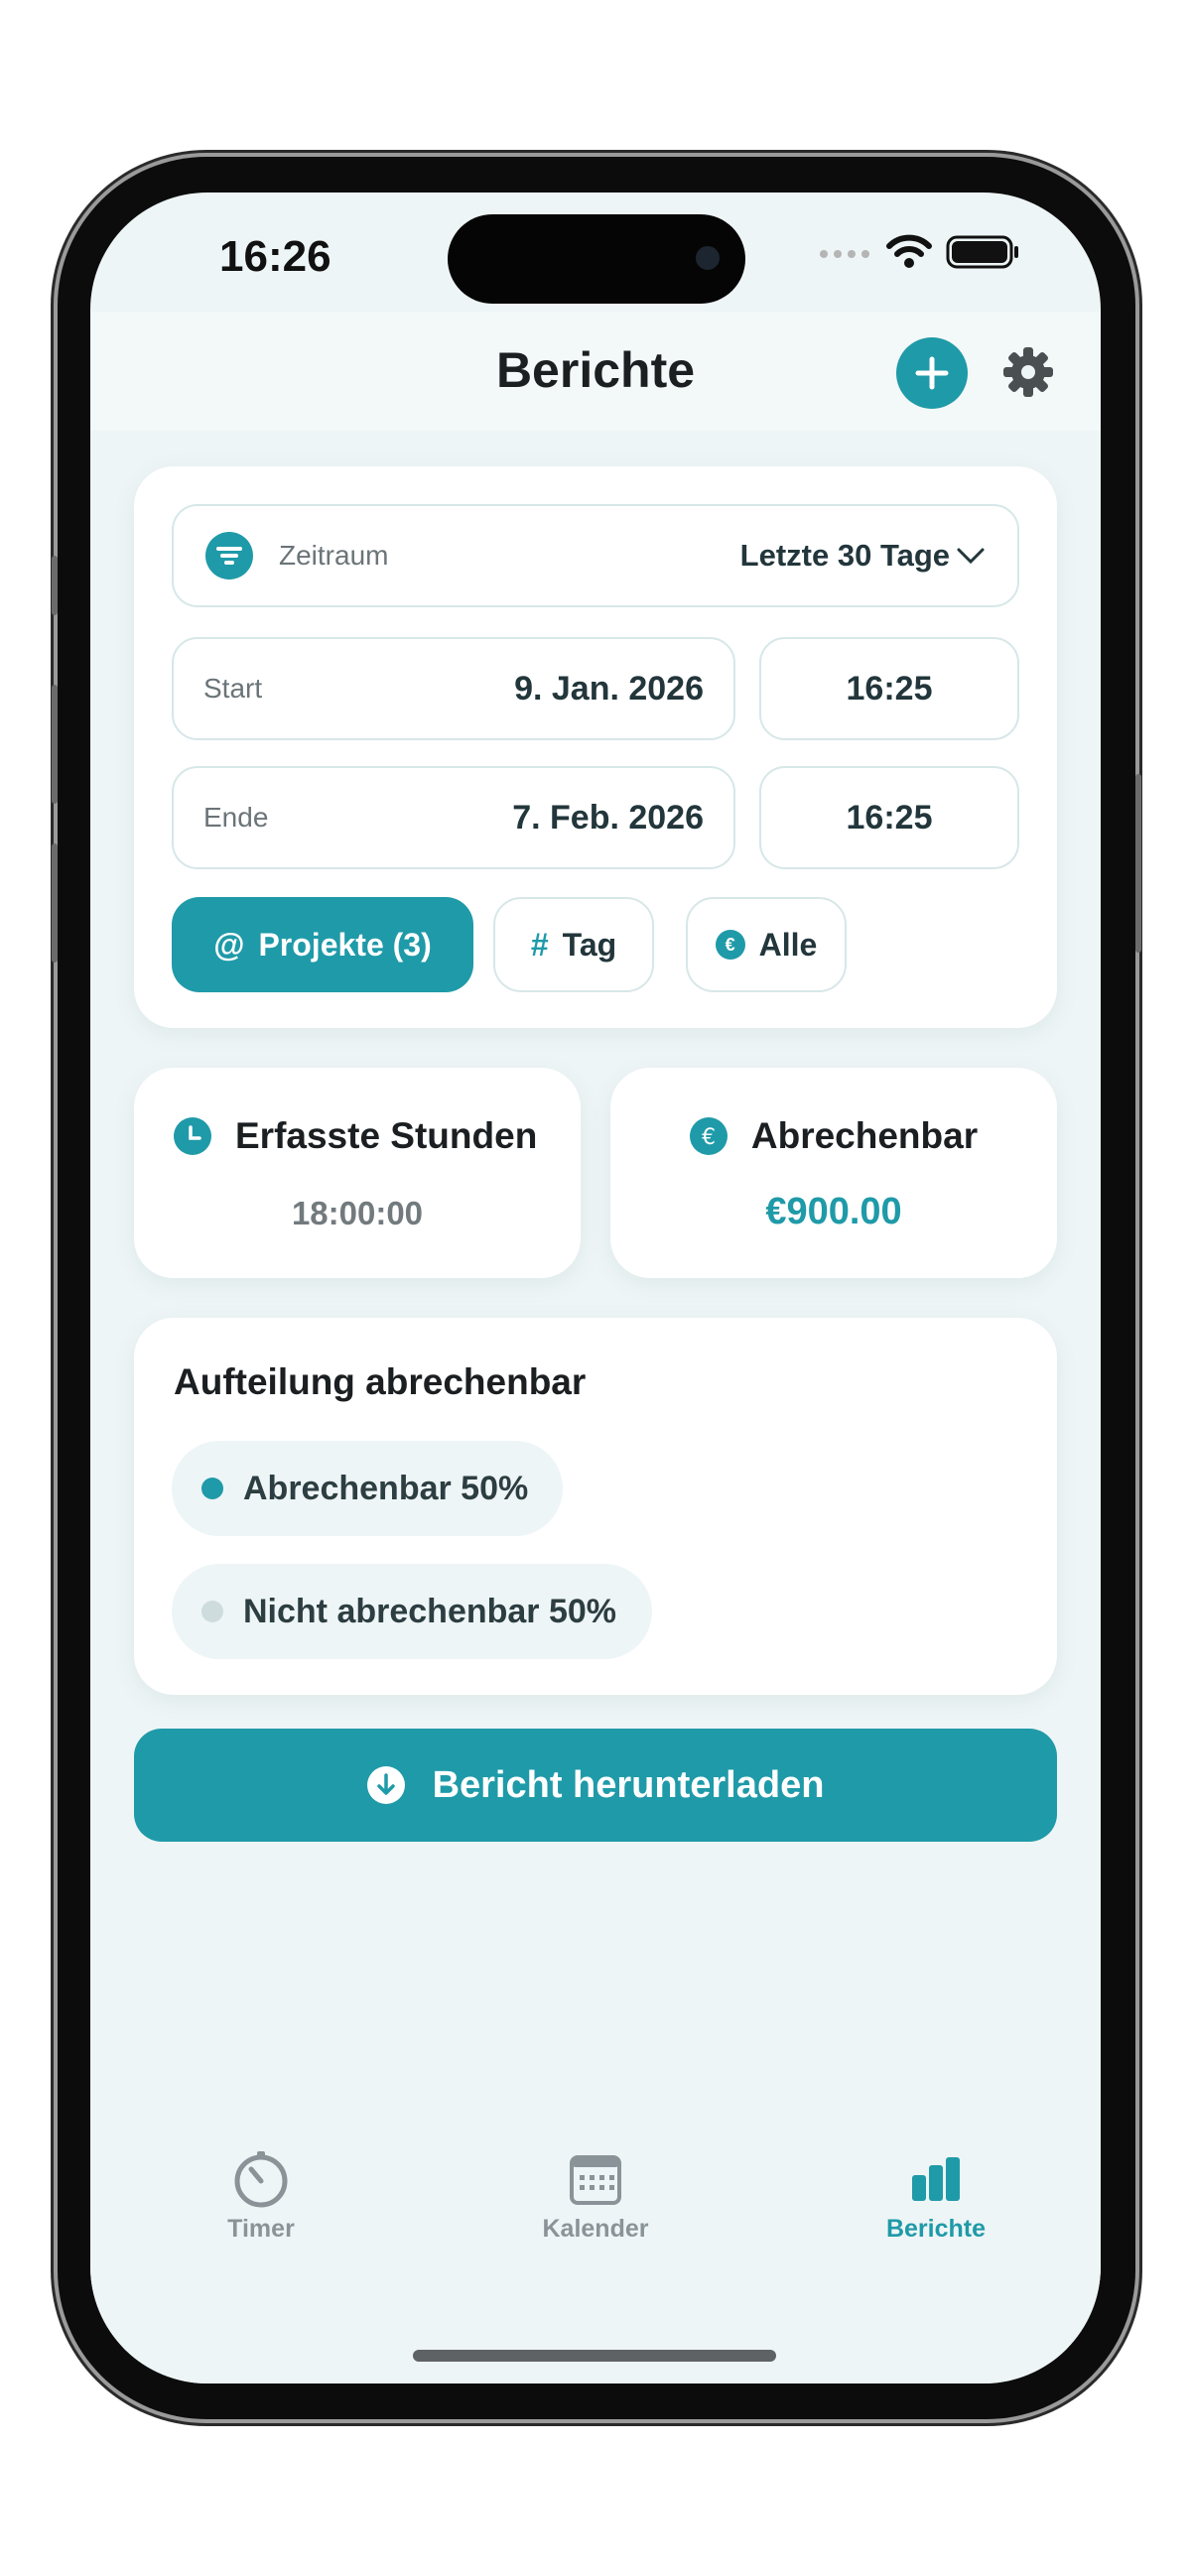 The height and width of the screenshot is (2576, 1191). What do you see at coordinates (833, 1173) in the screenshot?
I see `billable-card: € Abrechenbar €900.00` at bounding box center [833, 1173].